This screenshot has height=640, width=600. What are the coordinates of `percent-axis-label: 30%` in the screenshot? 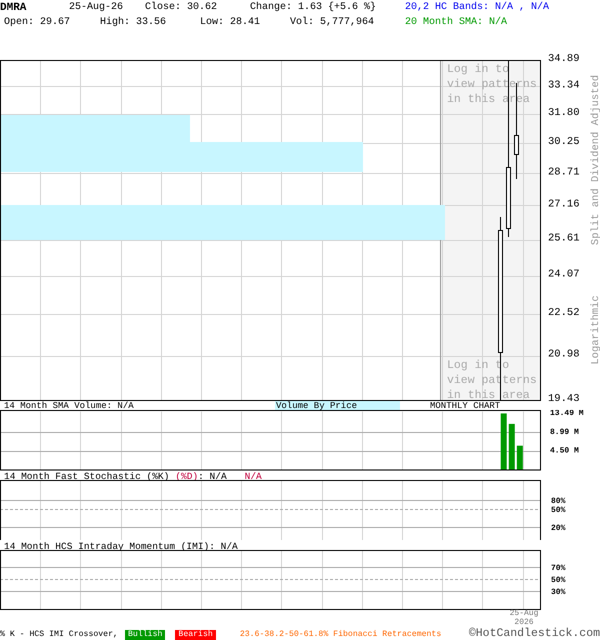 It's located at (558, 592).